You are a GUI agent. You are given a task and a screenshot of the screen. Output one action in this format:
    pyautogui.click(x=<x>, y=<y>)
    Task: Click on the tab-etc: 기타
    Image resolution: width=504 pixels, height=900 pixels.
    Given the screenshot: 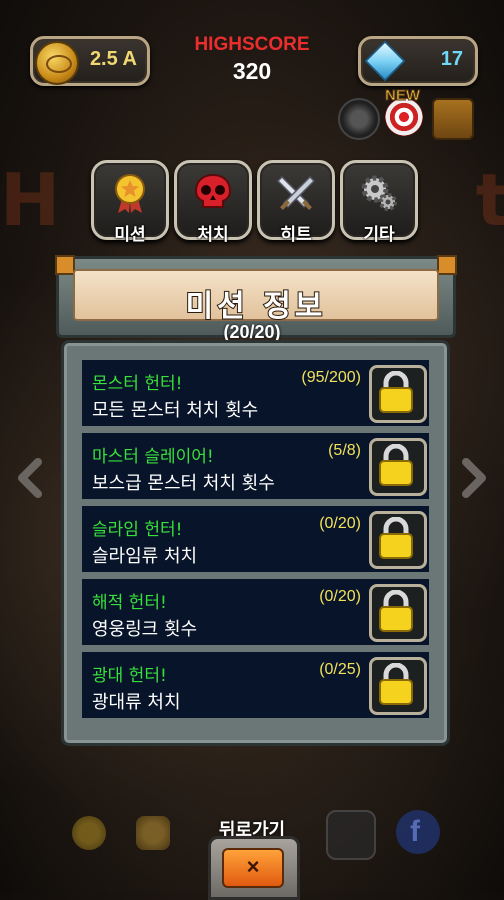 What is the action you would take?
    pyautogui.click(x=379, y=202)
    